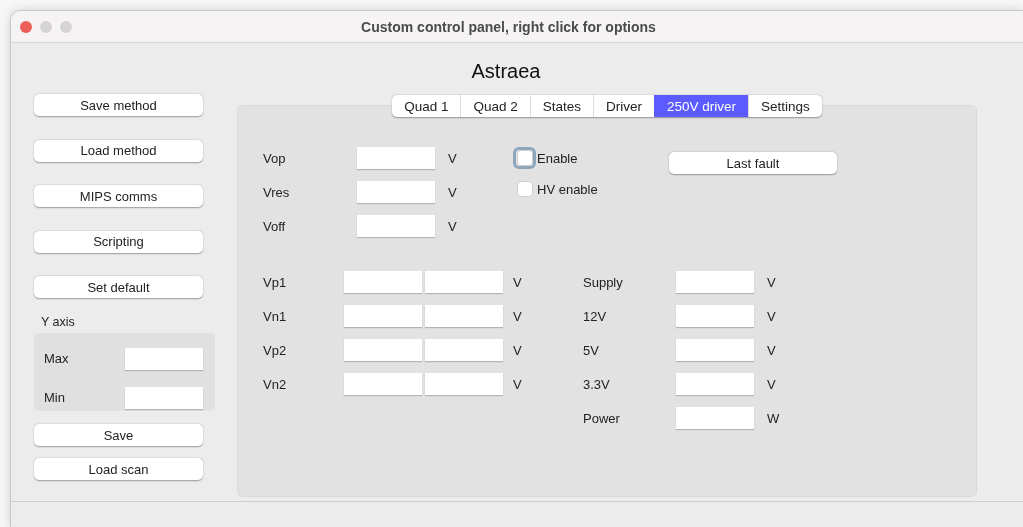  What do you see at coordinates (275, 316) in the screenshot?
I see `field-label: Vn1` at bounding box center [275, 316].